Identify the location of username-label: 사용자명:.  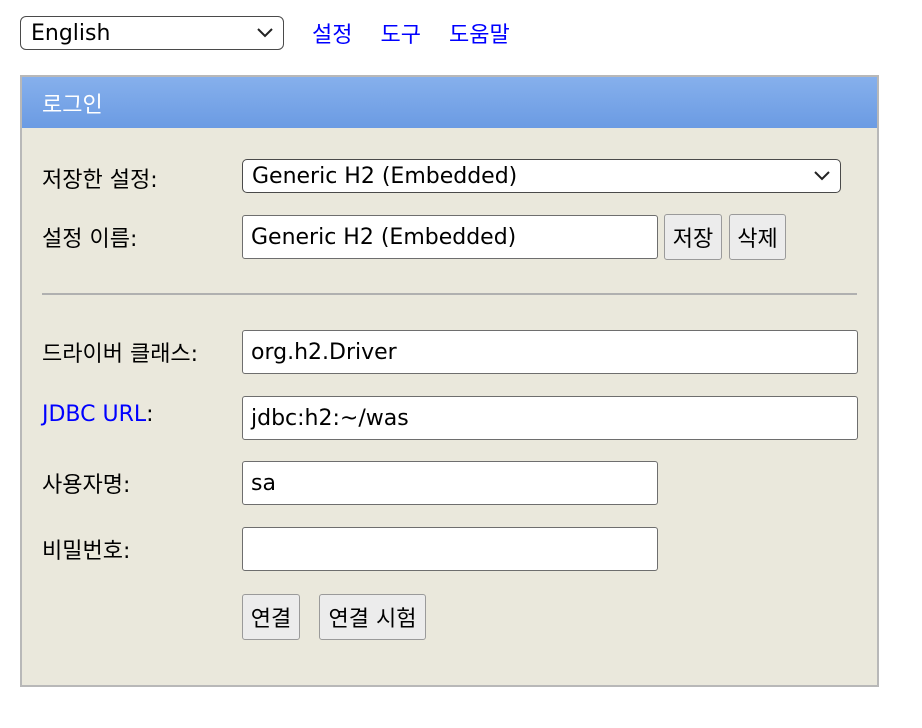
(86, 485).